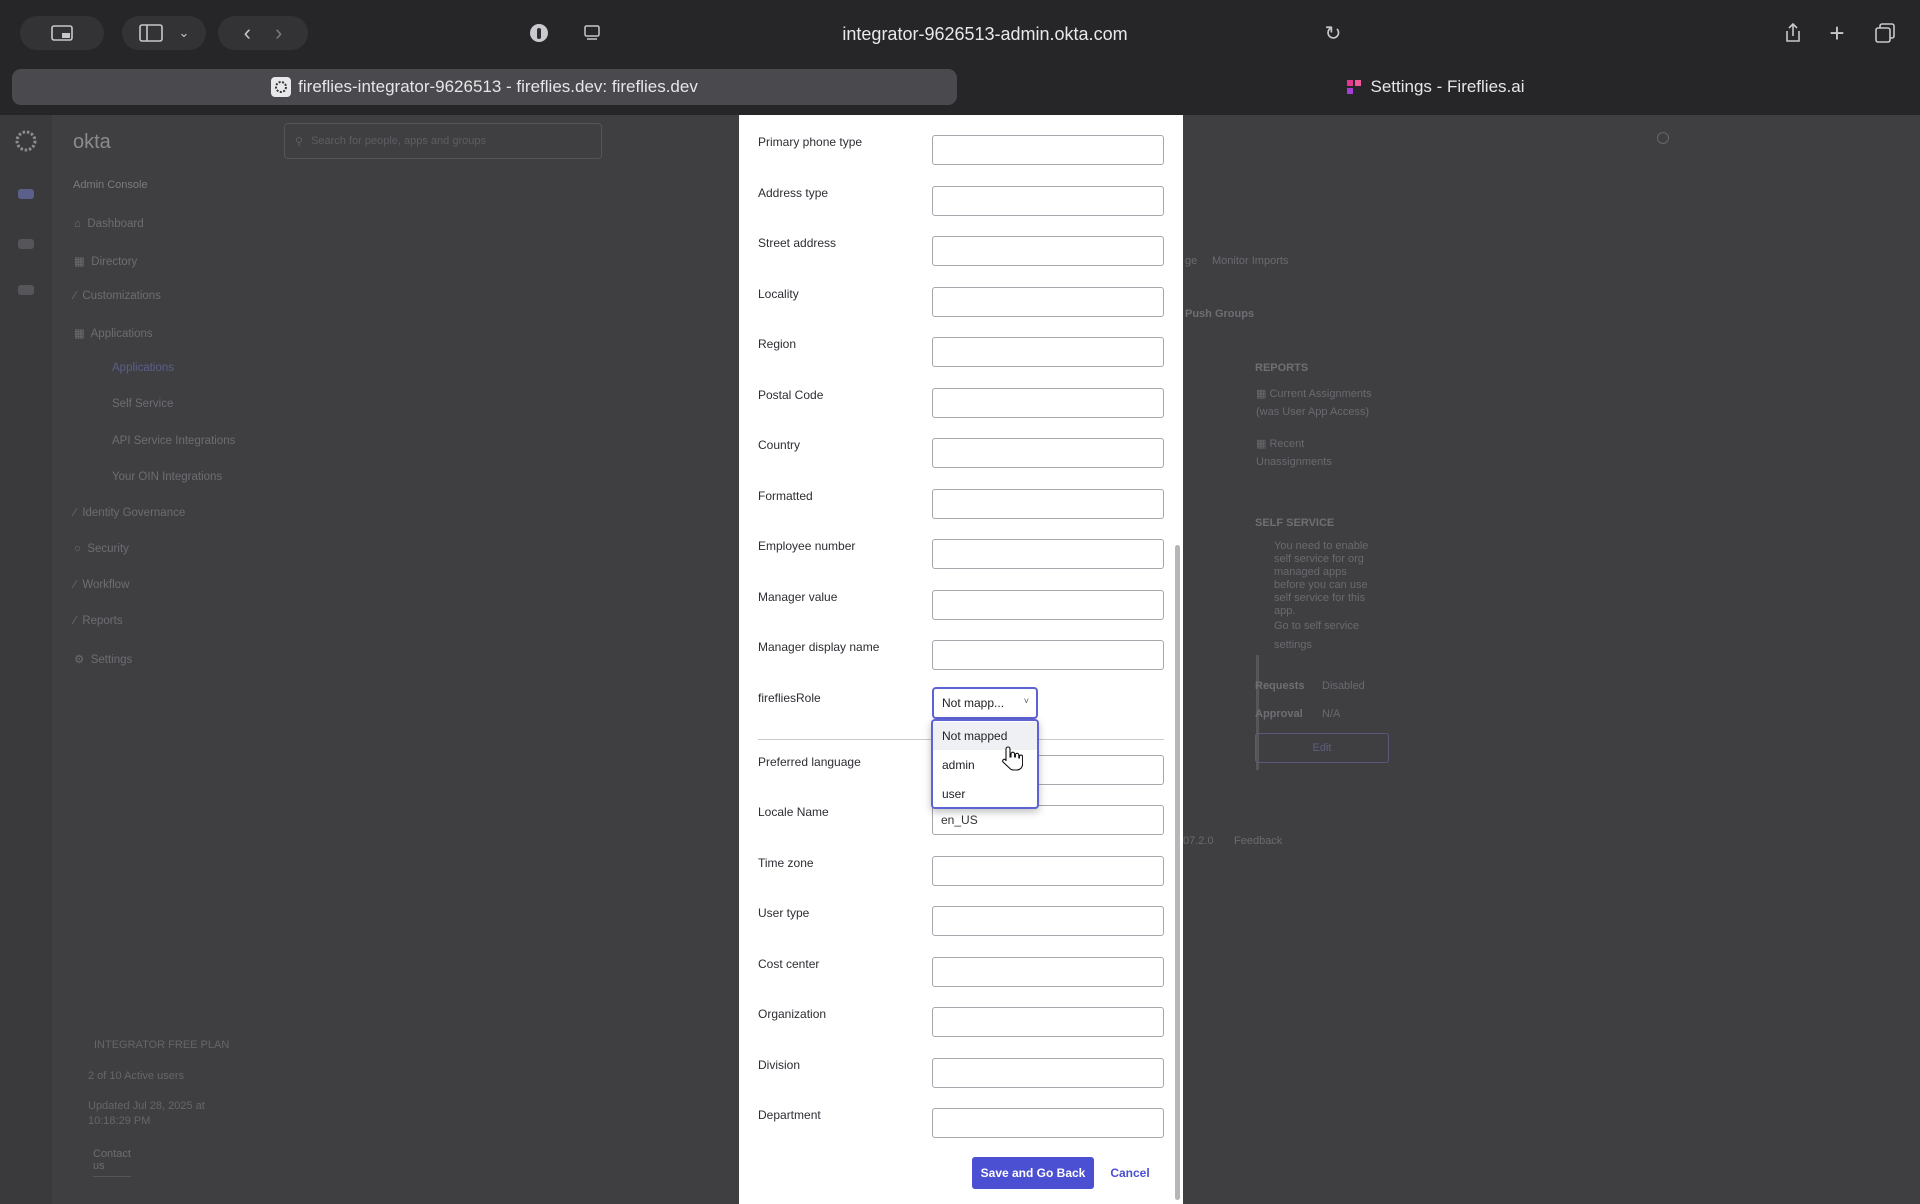 This screenshot has height=1204, width=1920. What do you see at coordinates (1258, 841) in the screenshot?
I see `footer-feedback: Feedback` at bounding box center [1258, 841].